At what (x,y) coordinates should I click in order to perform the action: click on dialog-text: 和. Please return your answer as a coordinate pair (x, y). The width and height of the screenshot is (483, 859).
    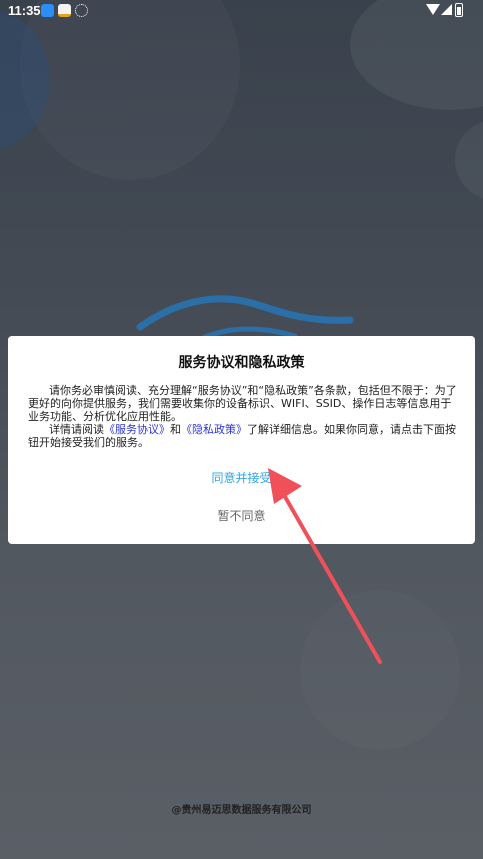
    Looking at the image, I should click on (175, 429).